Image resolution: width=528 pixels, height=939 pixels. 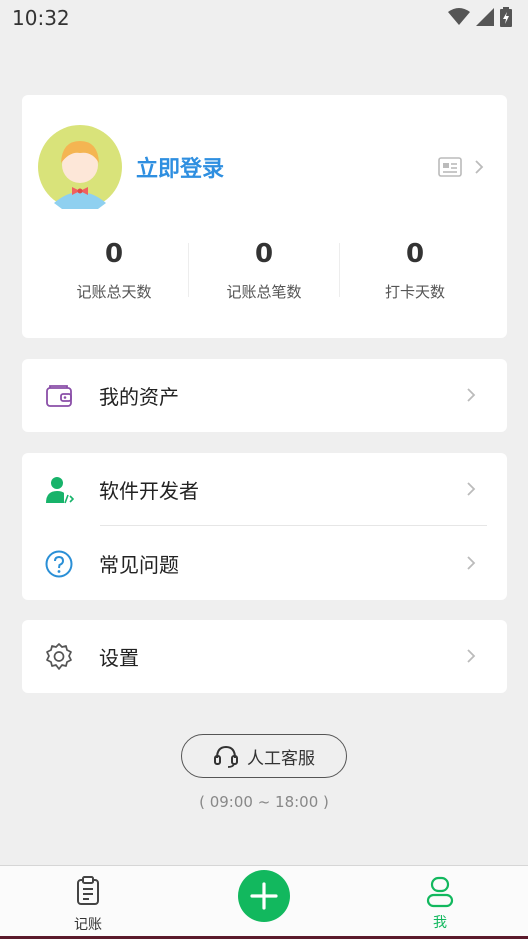 I want to click on login-link: 立即登录, so click(x=180, y=167).